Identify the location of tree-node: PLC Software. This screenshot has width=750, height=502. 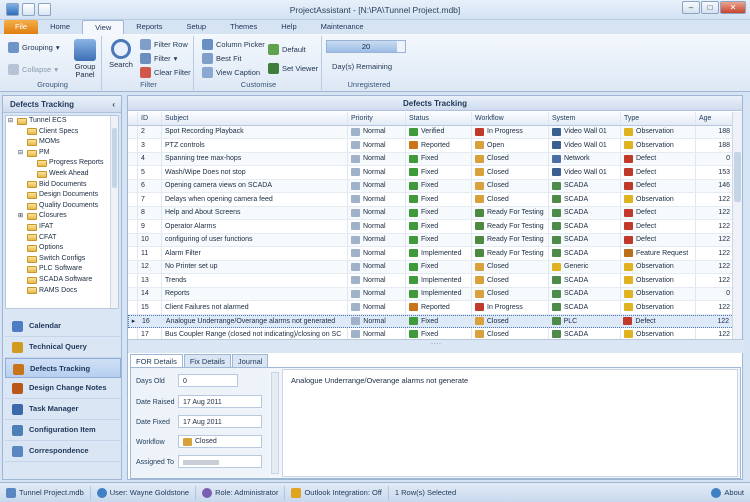
(62, 269).